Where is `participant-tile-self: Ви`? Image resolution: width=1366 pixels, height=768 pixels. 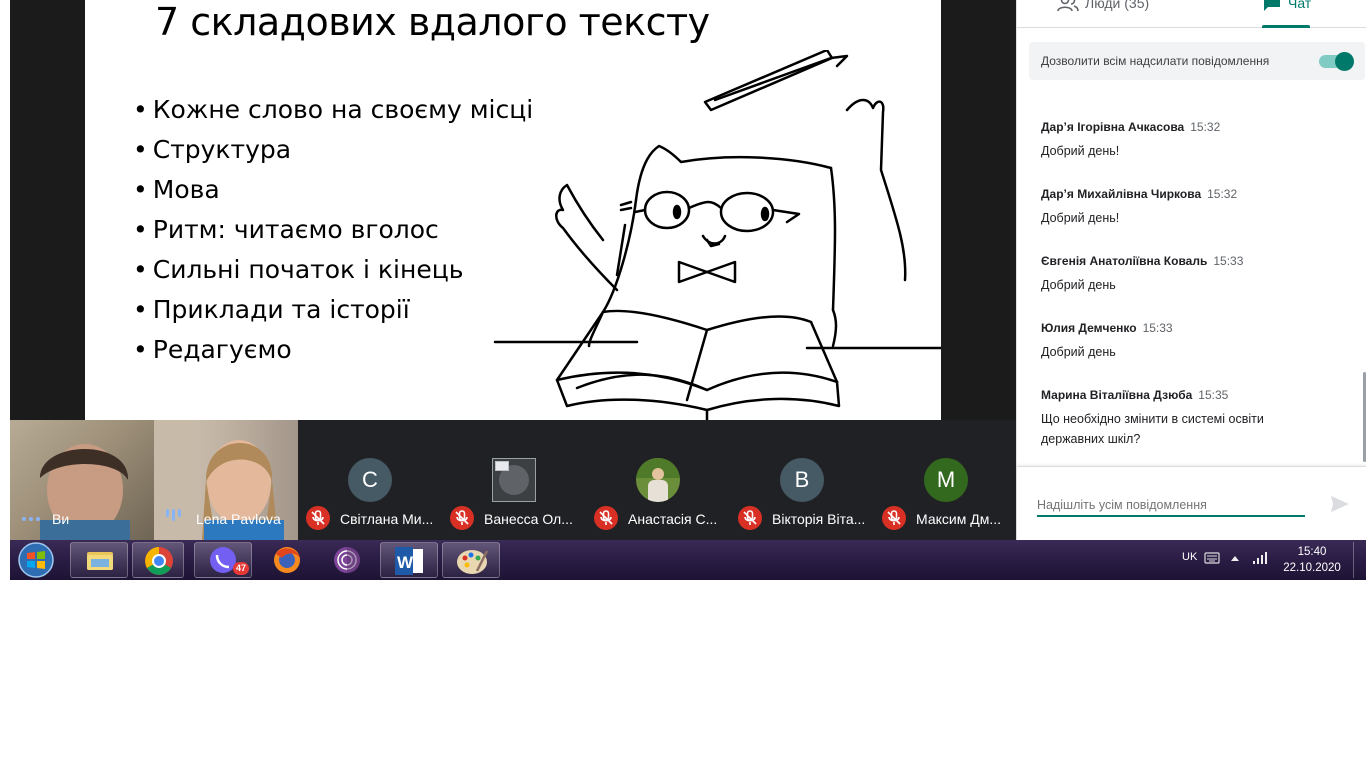 participant-tile-self: Ви is located at coordinates (82, 480).